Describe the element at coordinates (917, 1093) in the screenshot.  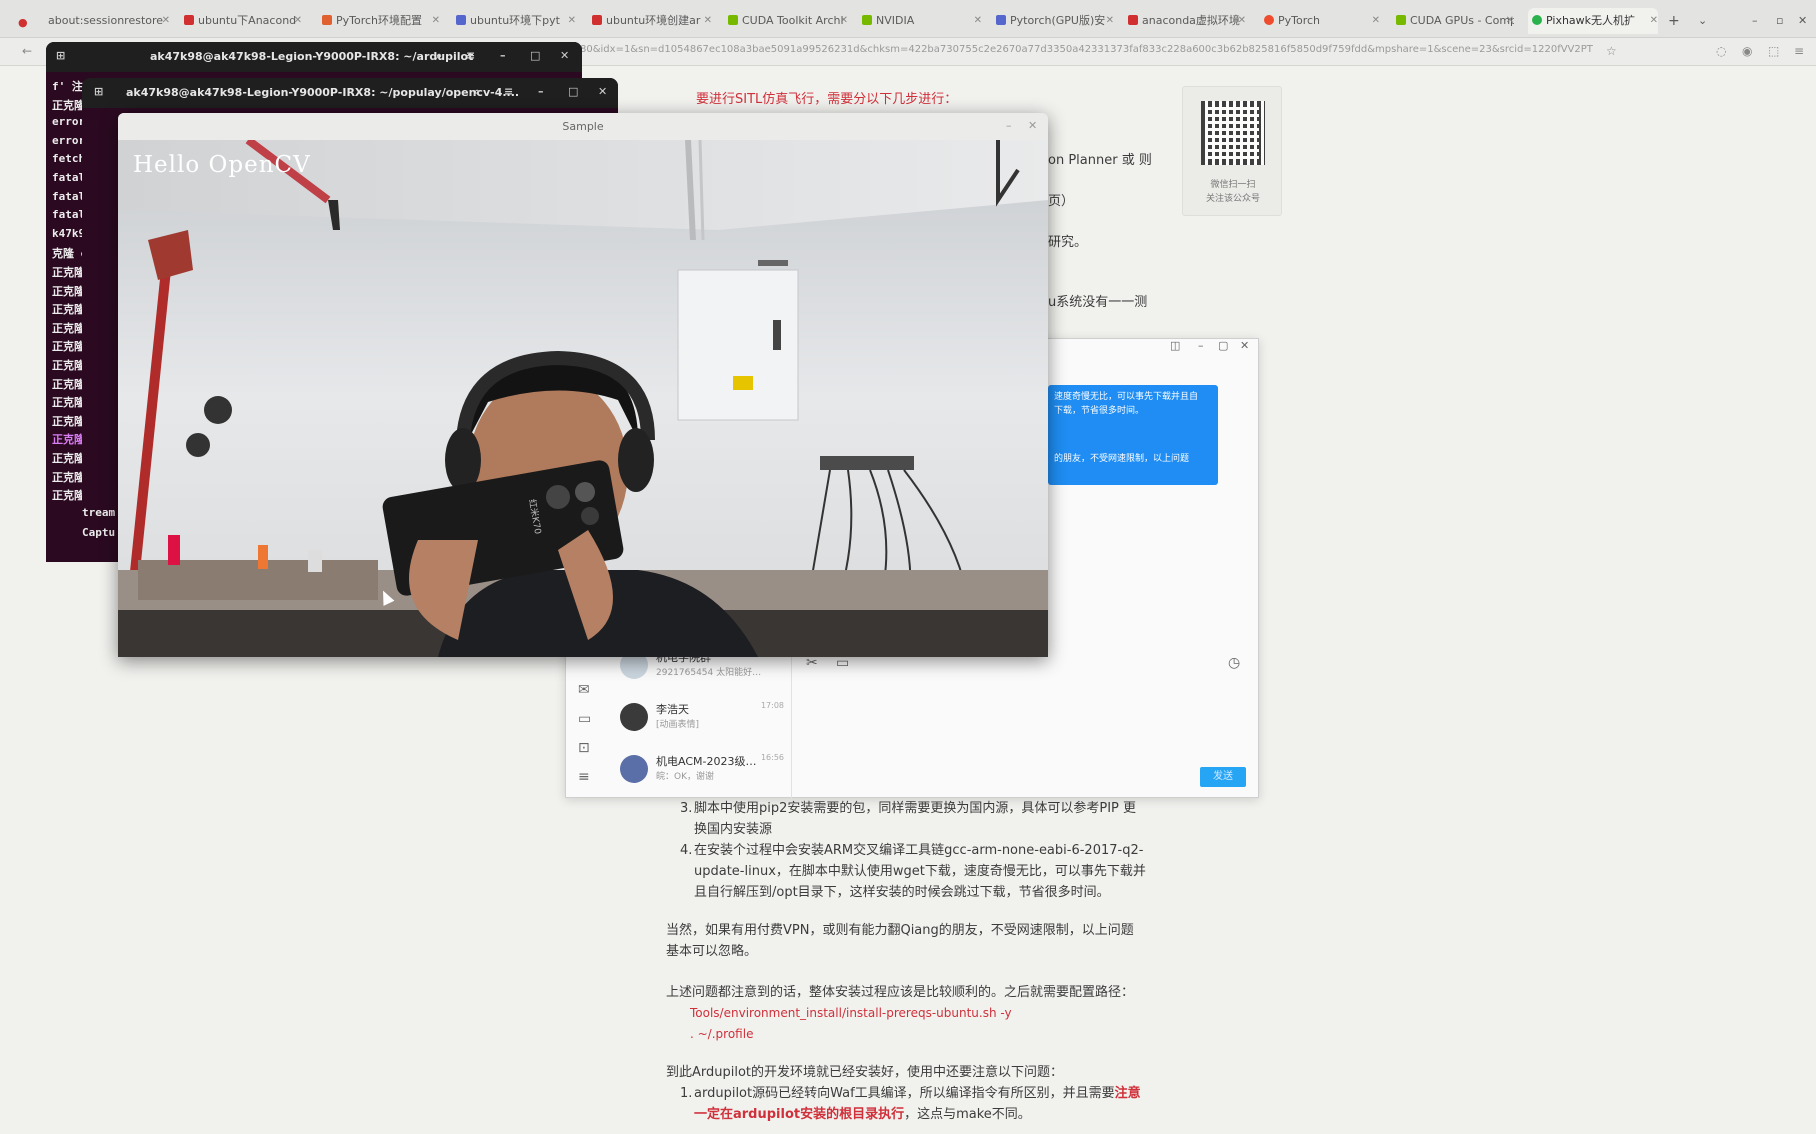
I see `list-item-text: ardupilot源码已经转向Waf工具编译，所以编译指令有所区别，并且需要注意` at that location.